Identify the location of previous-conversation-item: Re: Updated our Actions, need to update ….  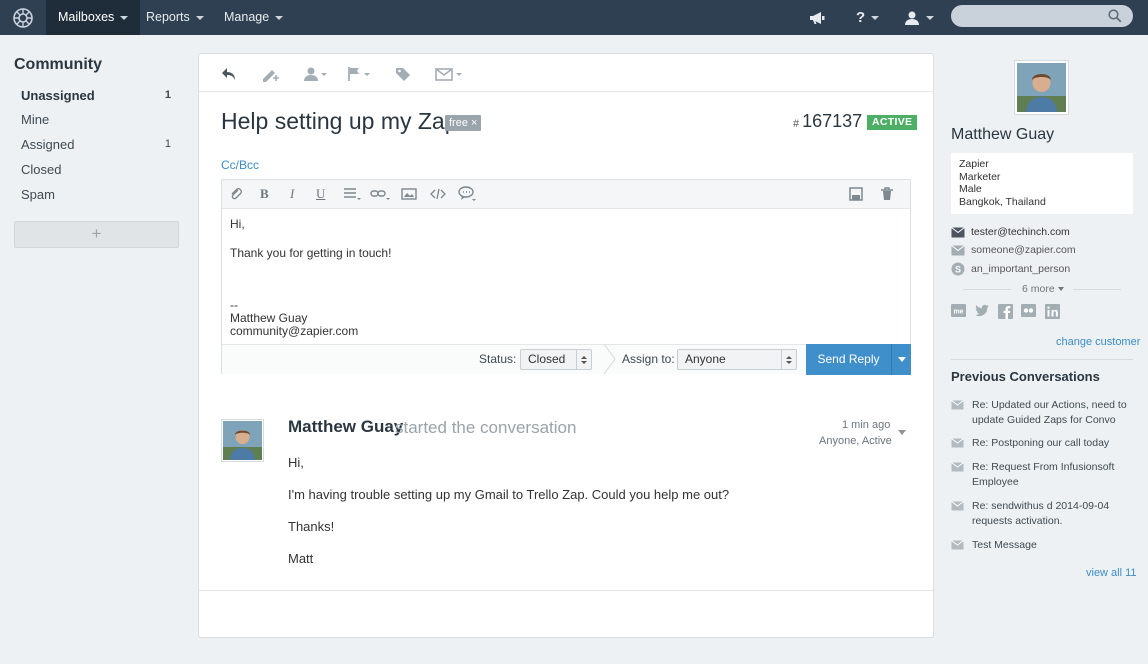
(1042, 412).